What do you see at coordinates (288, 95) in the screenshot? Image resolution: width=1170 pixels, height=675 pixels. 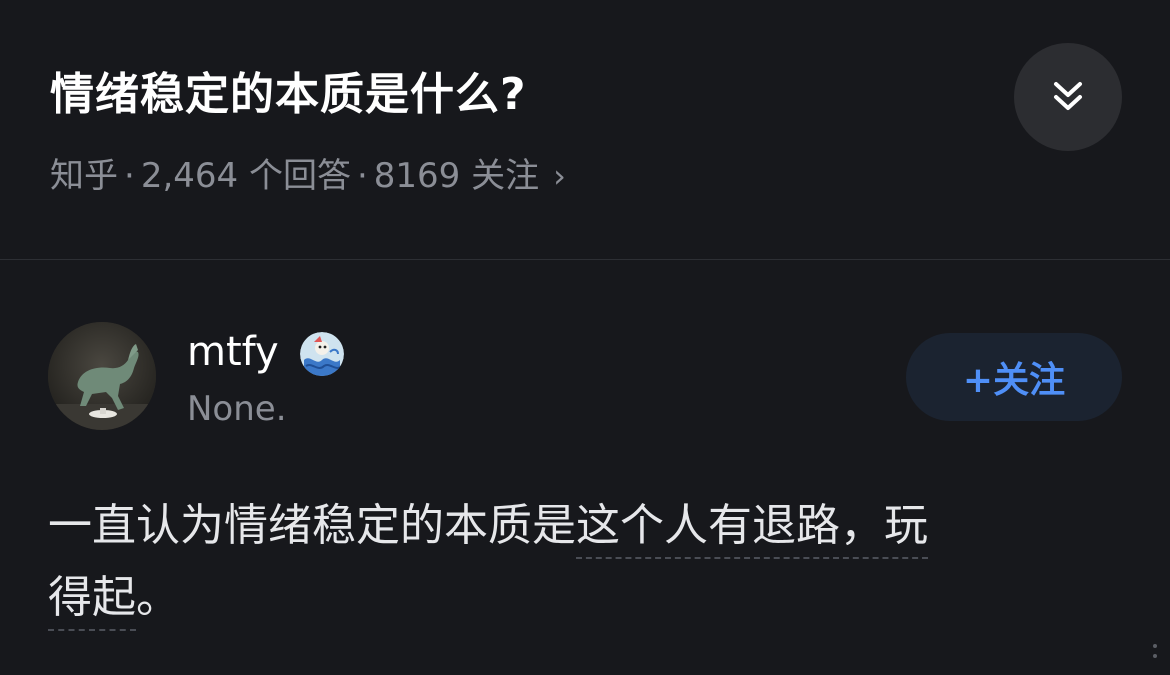 I see `question-title: 情绪稳定的本质是什么?` at bounding box center [288, 95].